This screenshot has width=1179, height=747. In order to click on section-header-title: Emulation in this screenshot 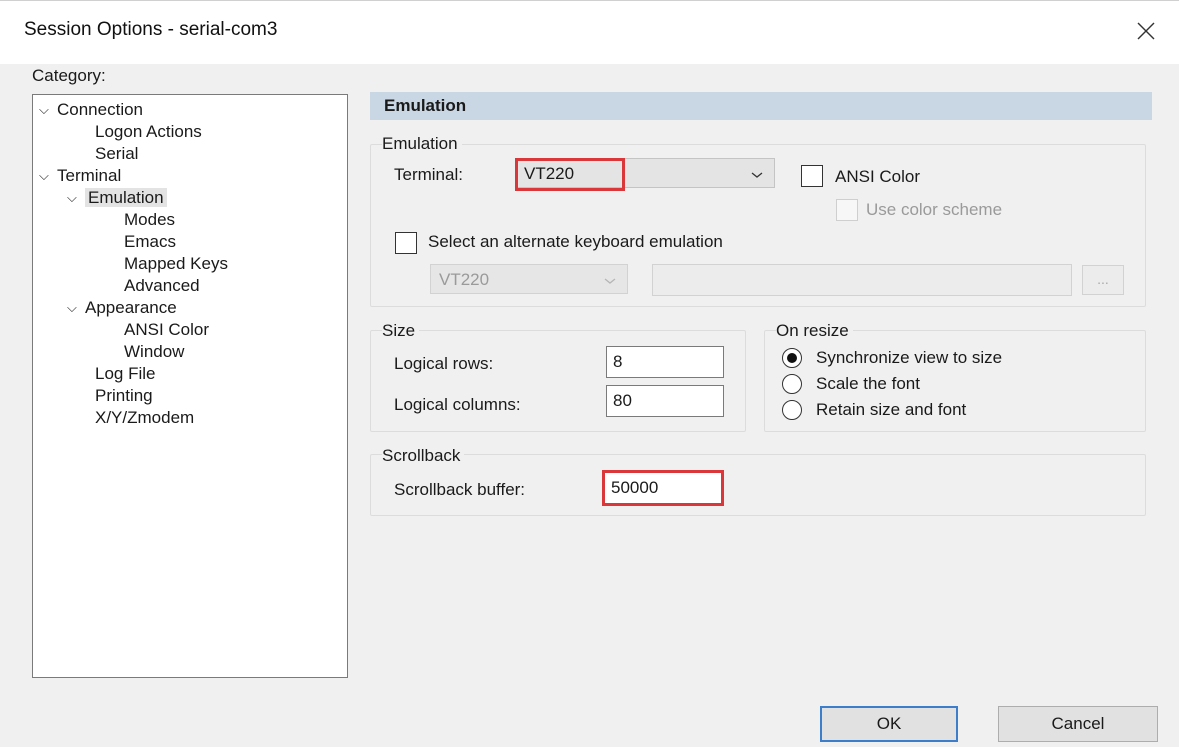, I will do `click(425, 105)`.